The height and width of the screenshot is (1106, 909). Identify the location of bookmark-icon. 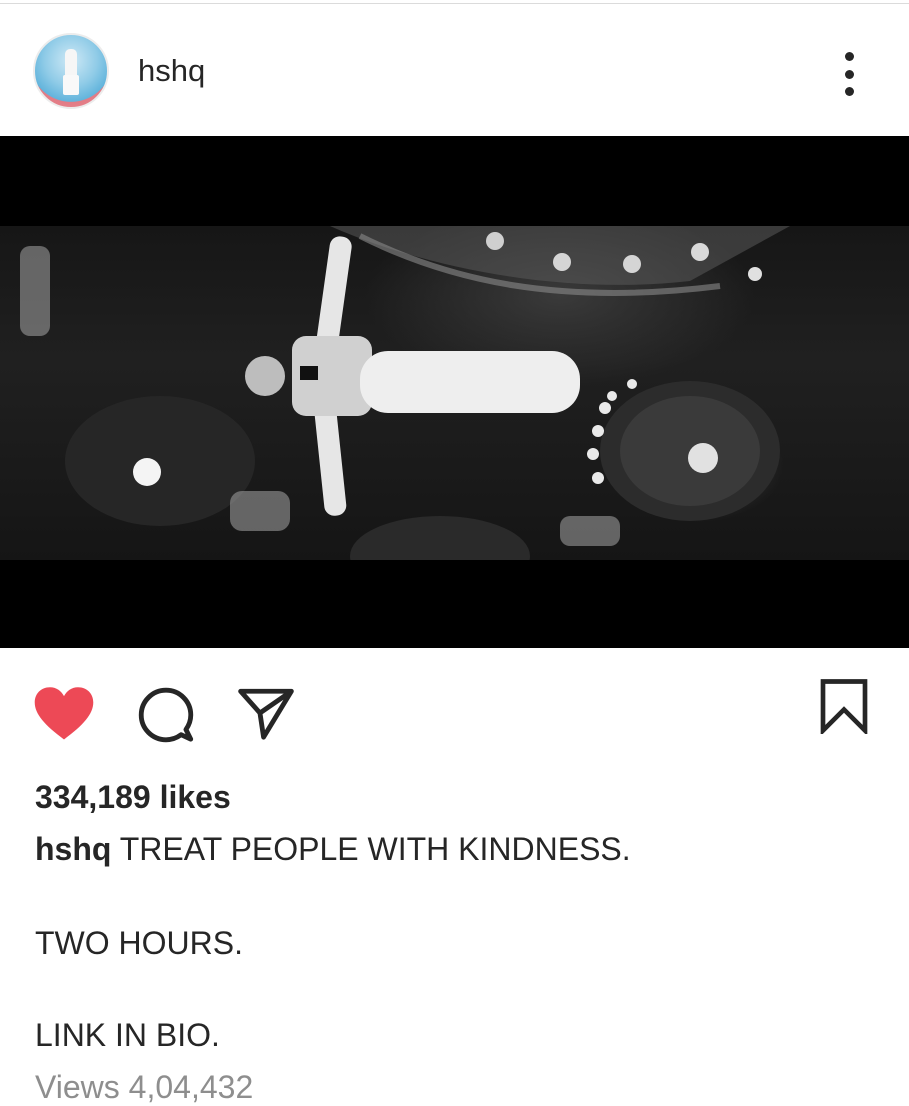
(844, 707).